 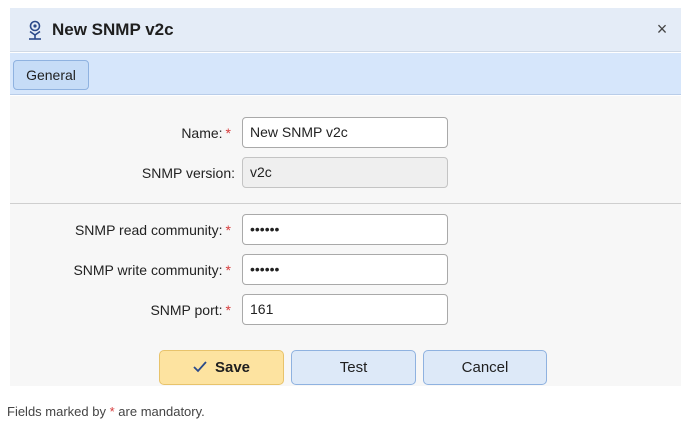 I want to click on save-button: Save, so click(x=221, y=367).